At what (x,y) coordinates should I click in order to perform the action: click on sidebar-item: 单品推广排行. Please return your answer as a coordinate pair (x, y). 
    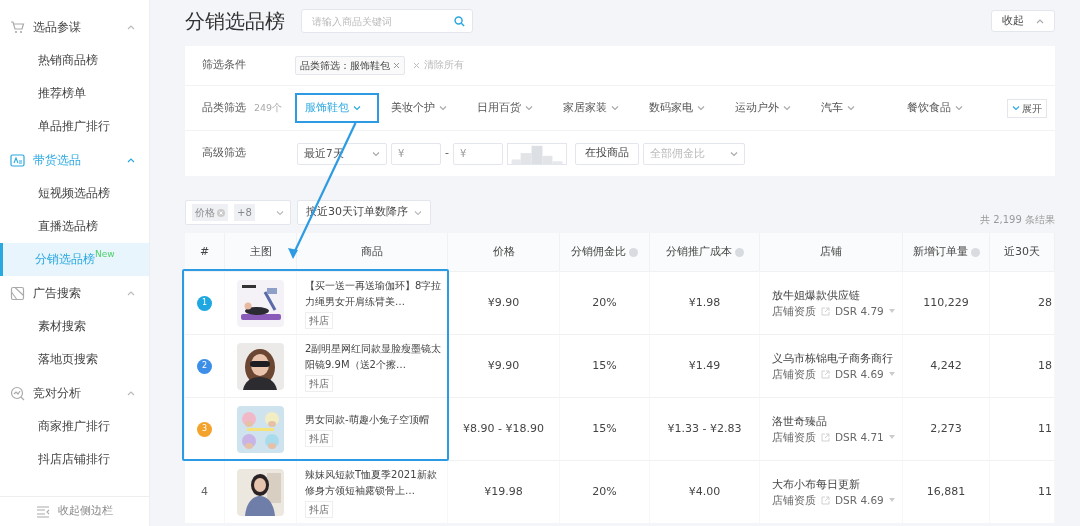
    Looking at the image, I should click on (74, 126).